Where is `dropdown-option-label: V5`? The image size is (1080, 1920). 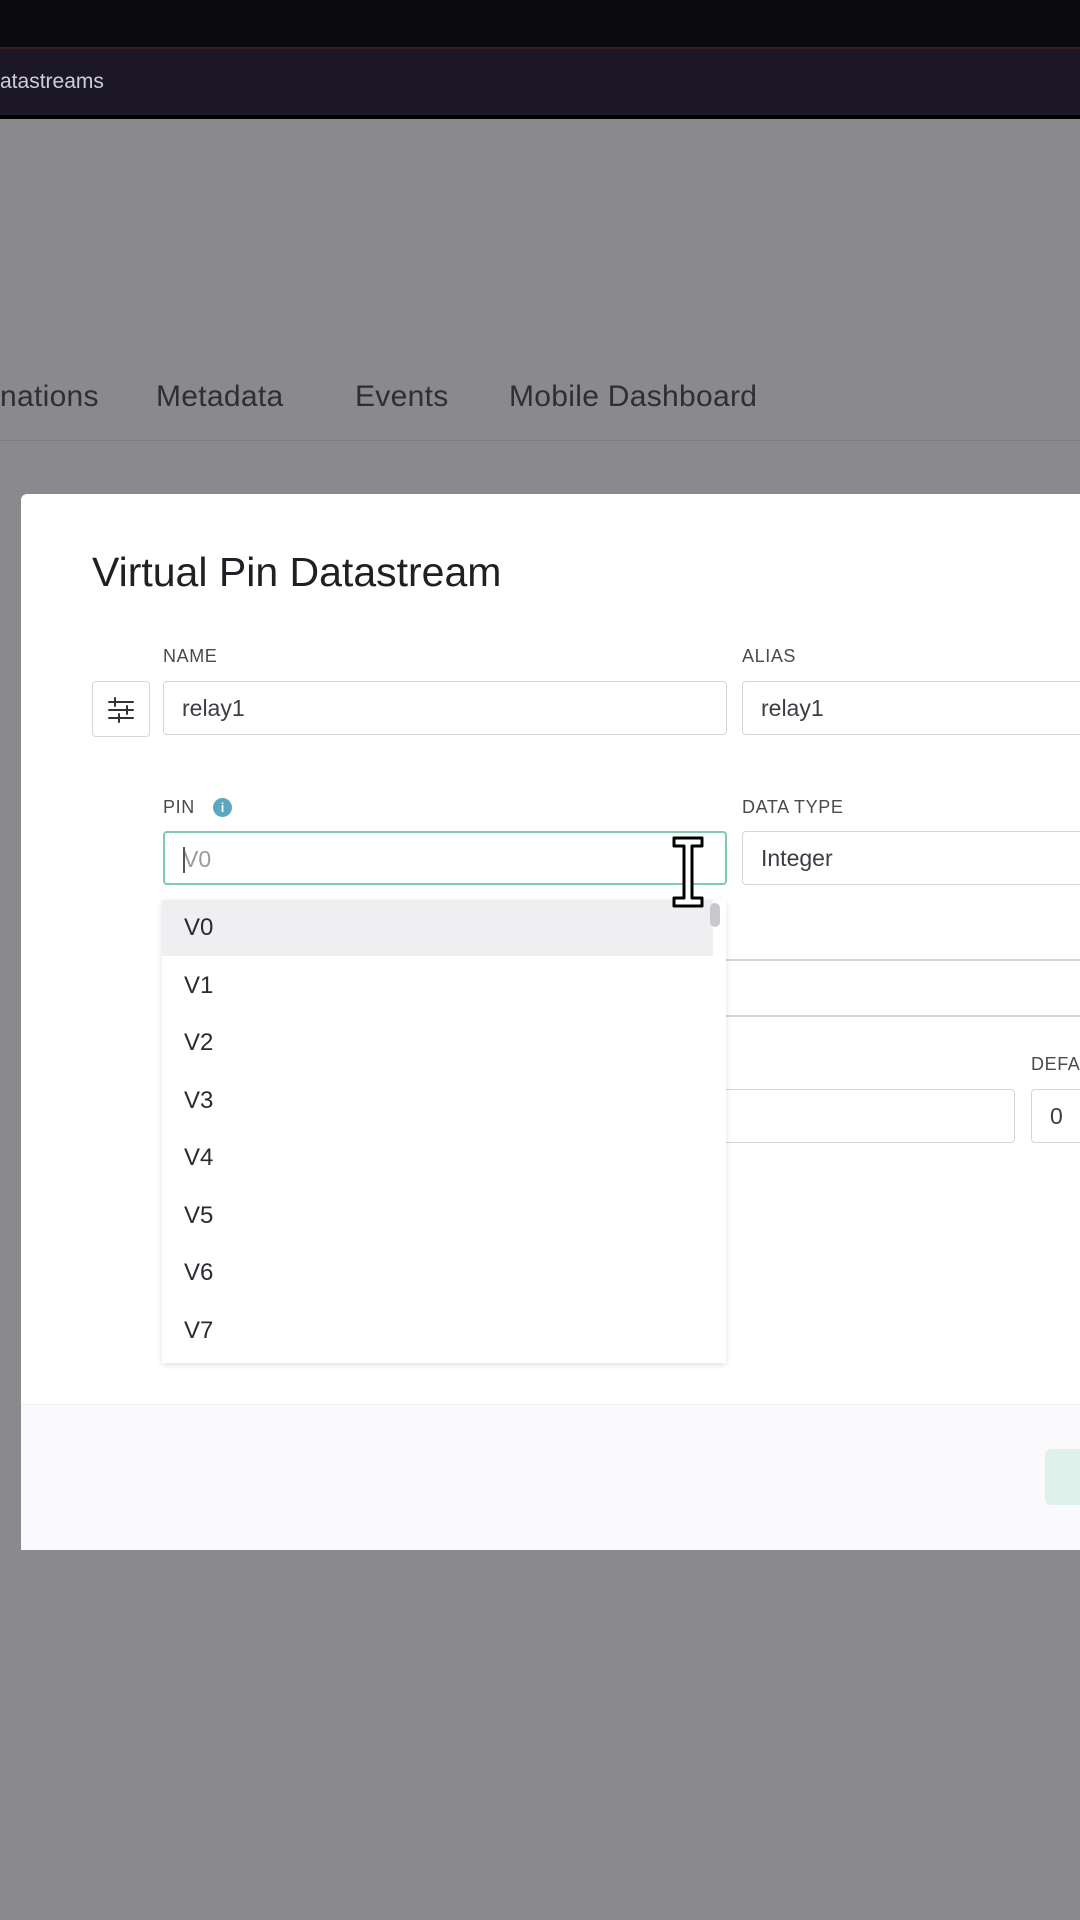
dropdown-option-label: V5 is located at coordinates (199, 1215).